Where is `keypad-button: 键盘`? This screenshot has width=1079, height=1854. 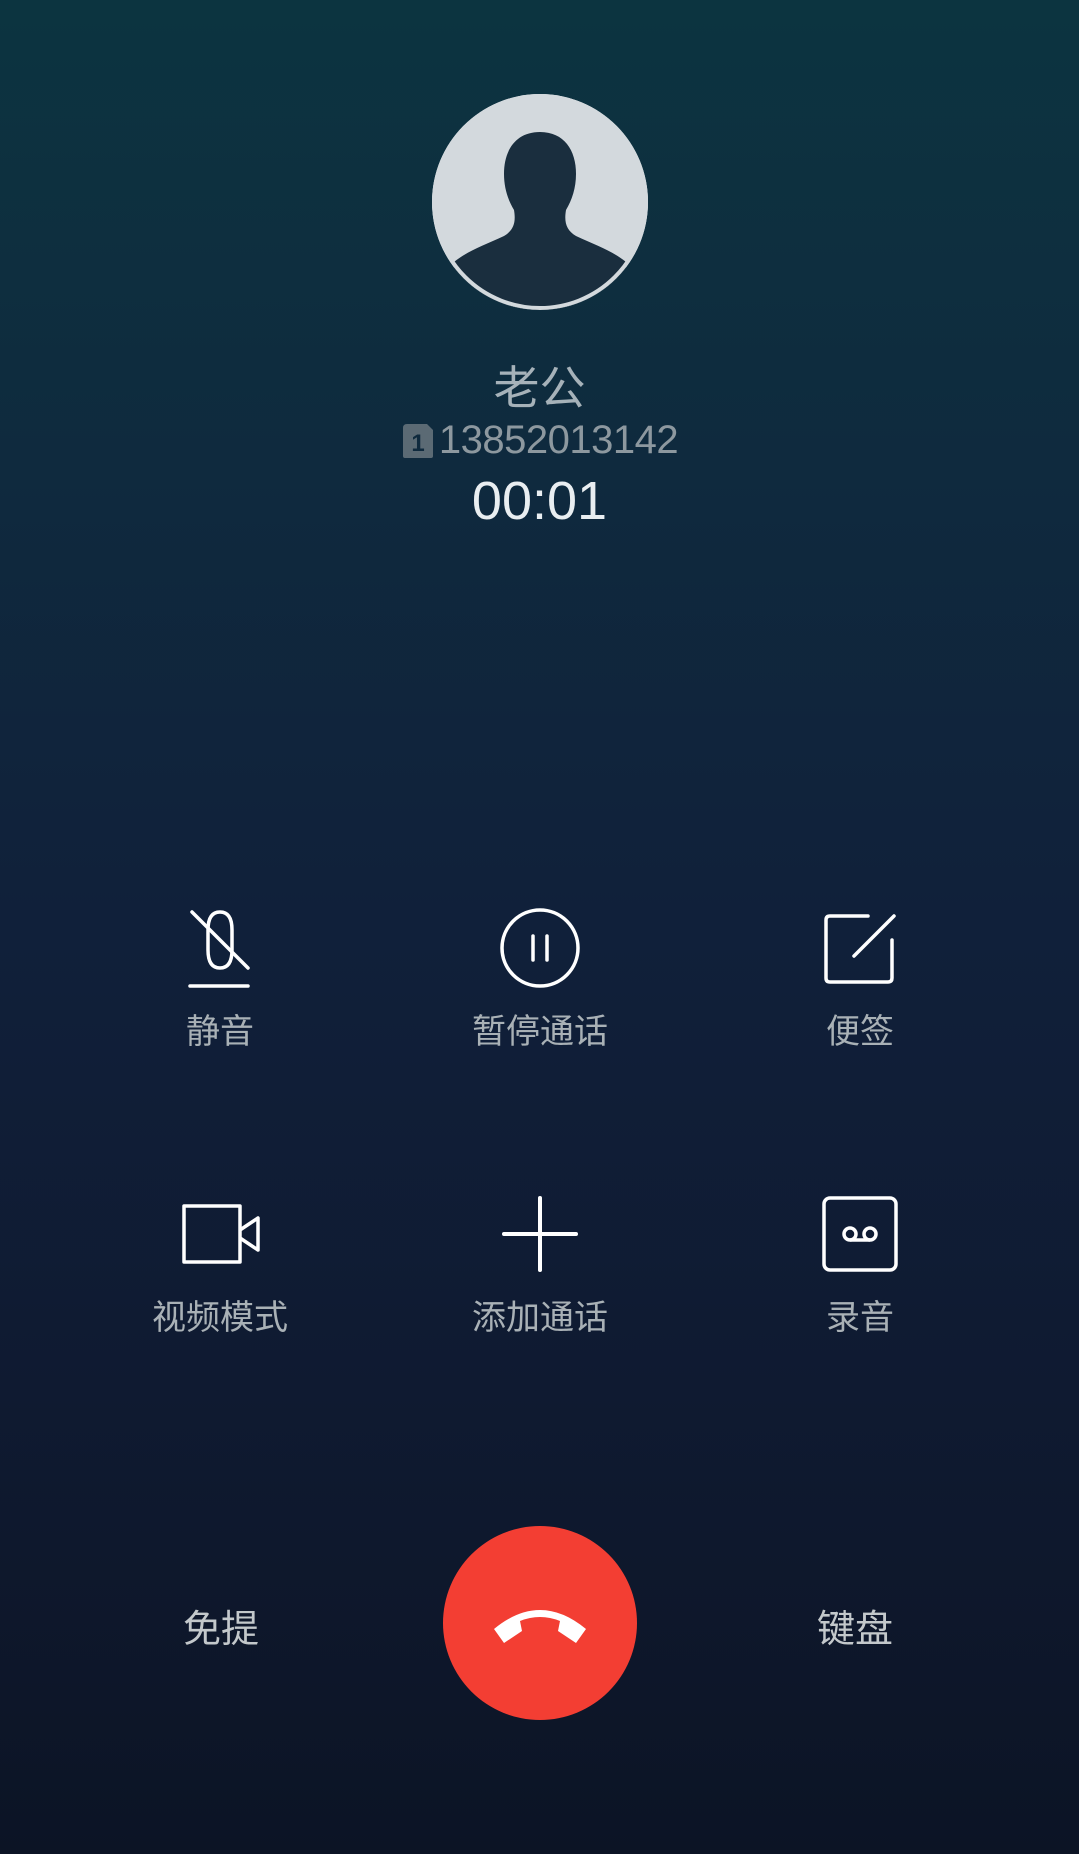 keypad-button: 键盘 is located at coordinates (855, 1625).